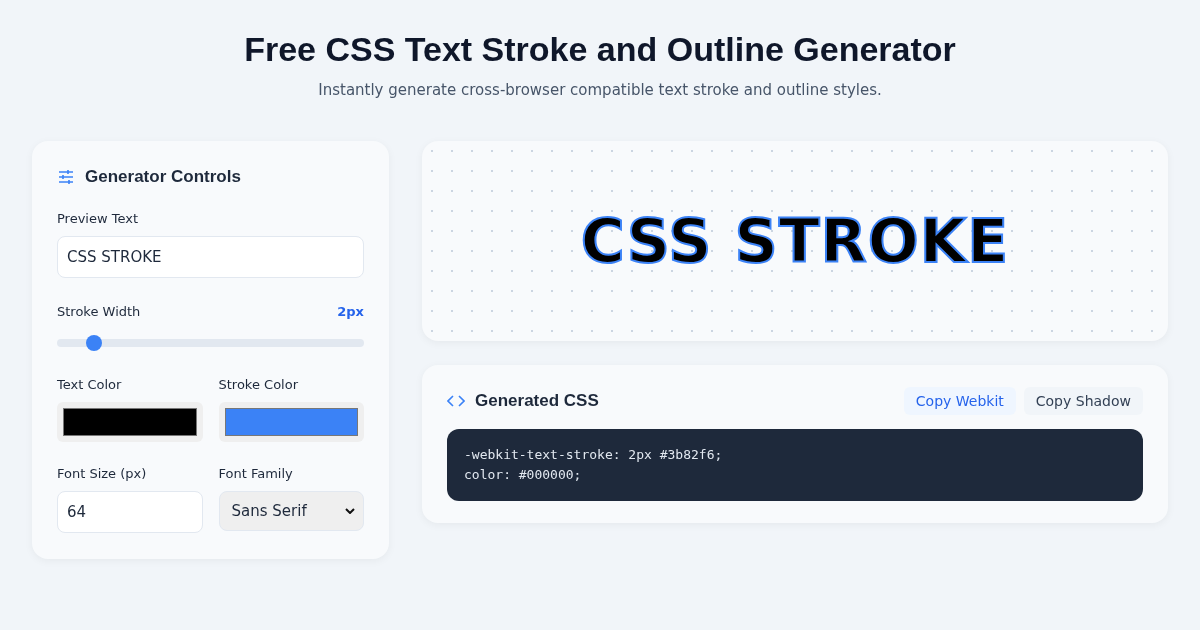 This screenshot has height=630, width=1200. Describe the element at coordinates (163, 177) in the screenshot. I see `panel-title: Generator Controls` at that location.